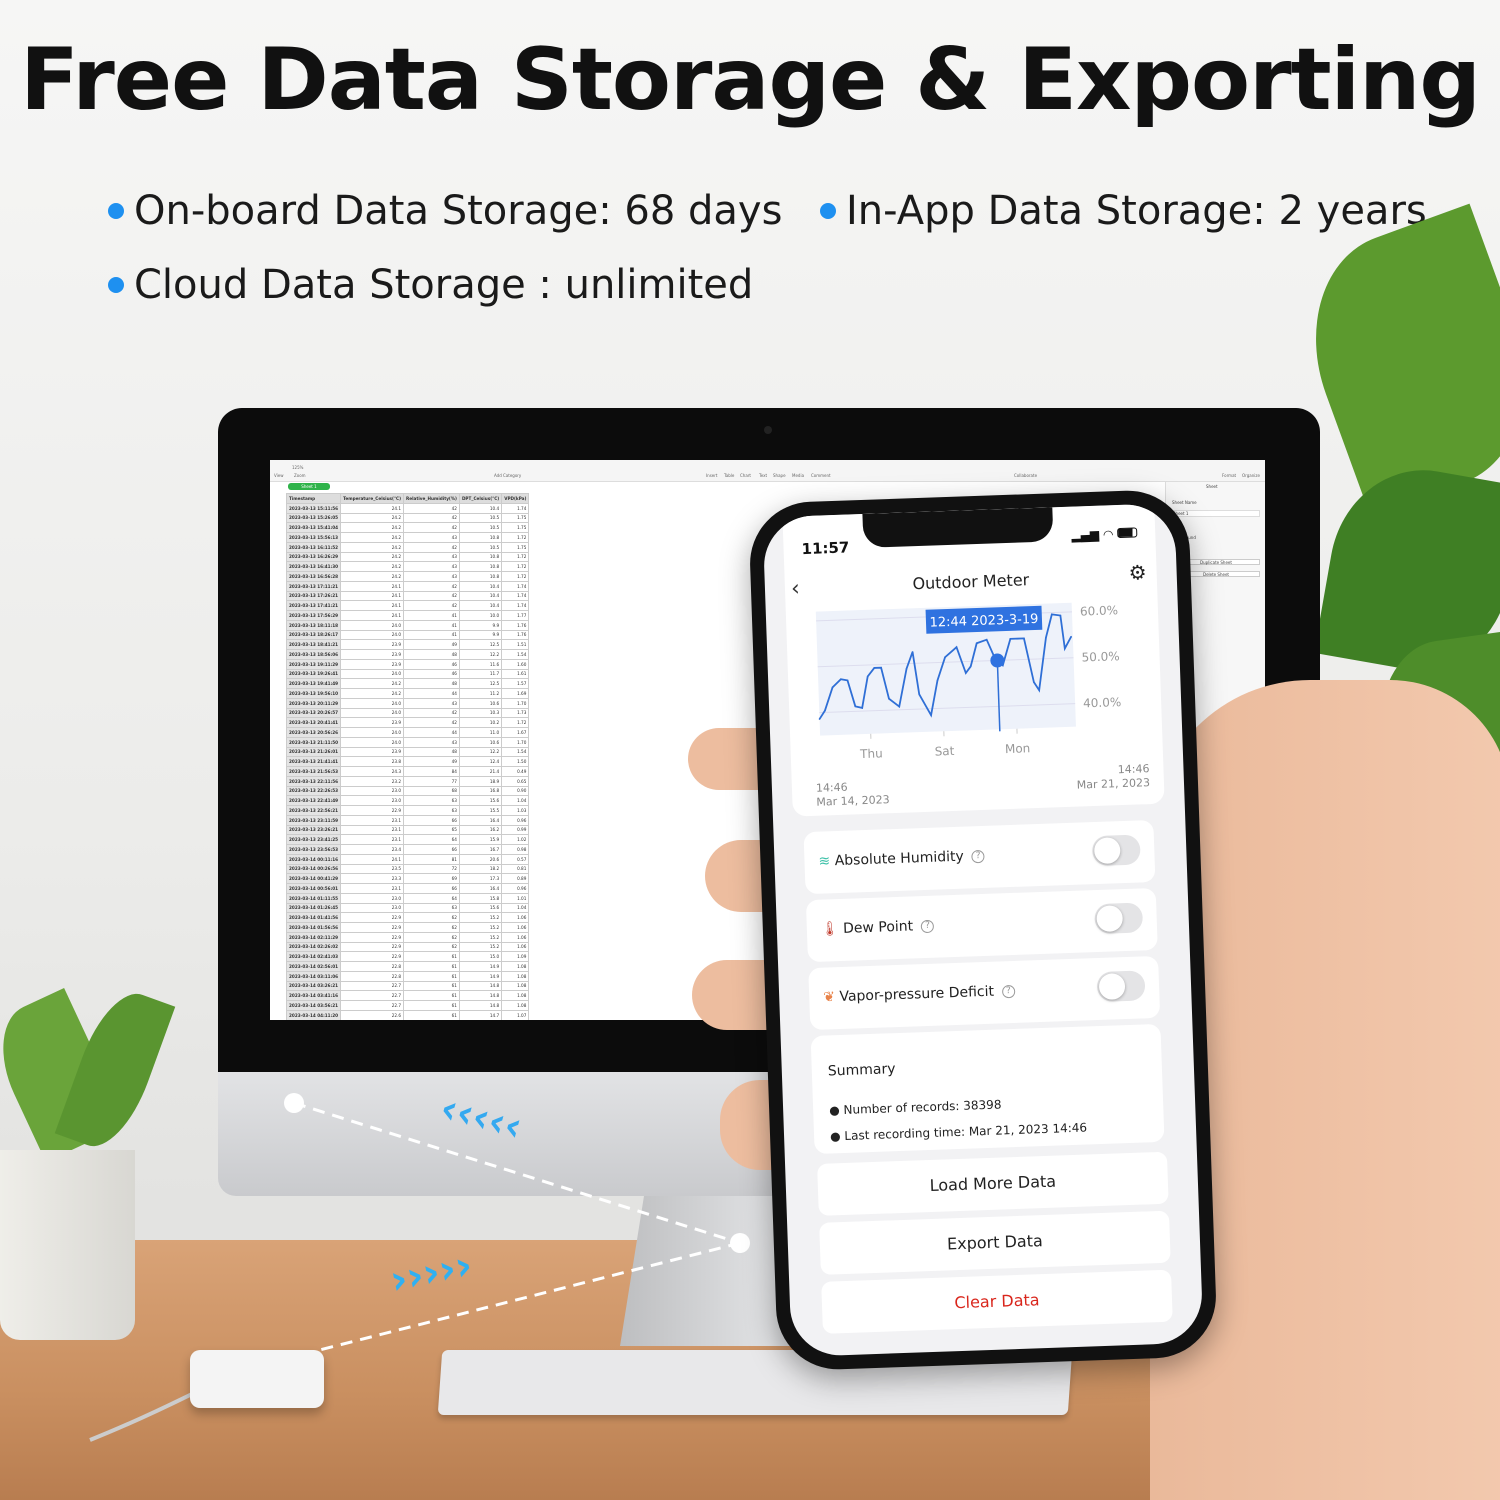 The height and width of the screenshot is (1500, 1500). Describe the element at coordinates (958, 527) in the screenshot. I see `phone-notch` at that location.